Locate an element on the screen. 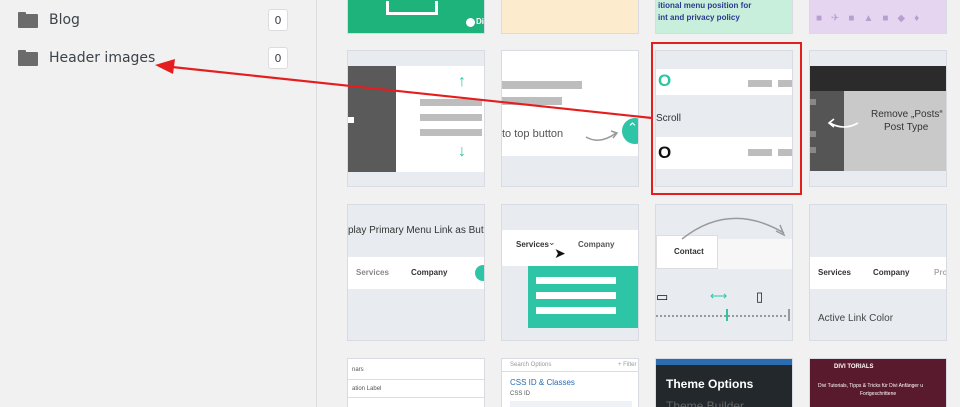 This screenshot has width=960, height=407. media-tile-scroll-header: O Scroll O is located at coordinates (724, 118).